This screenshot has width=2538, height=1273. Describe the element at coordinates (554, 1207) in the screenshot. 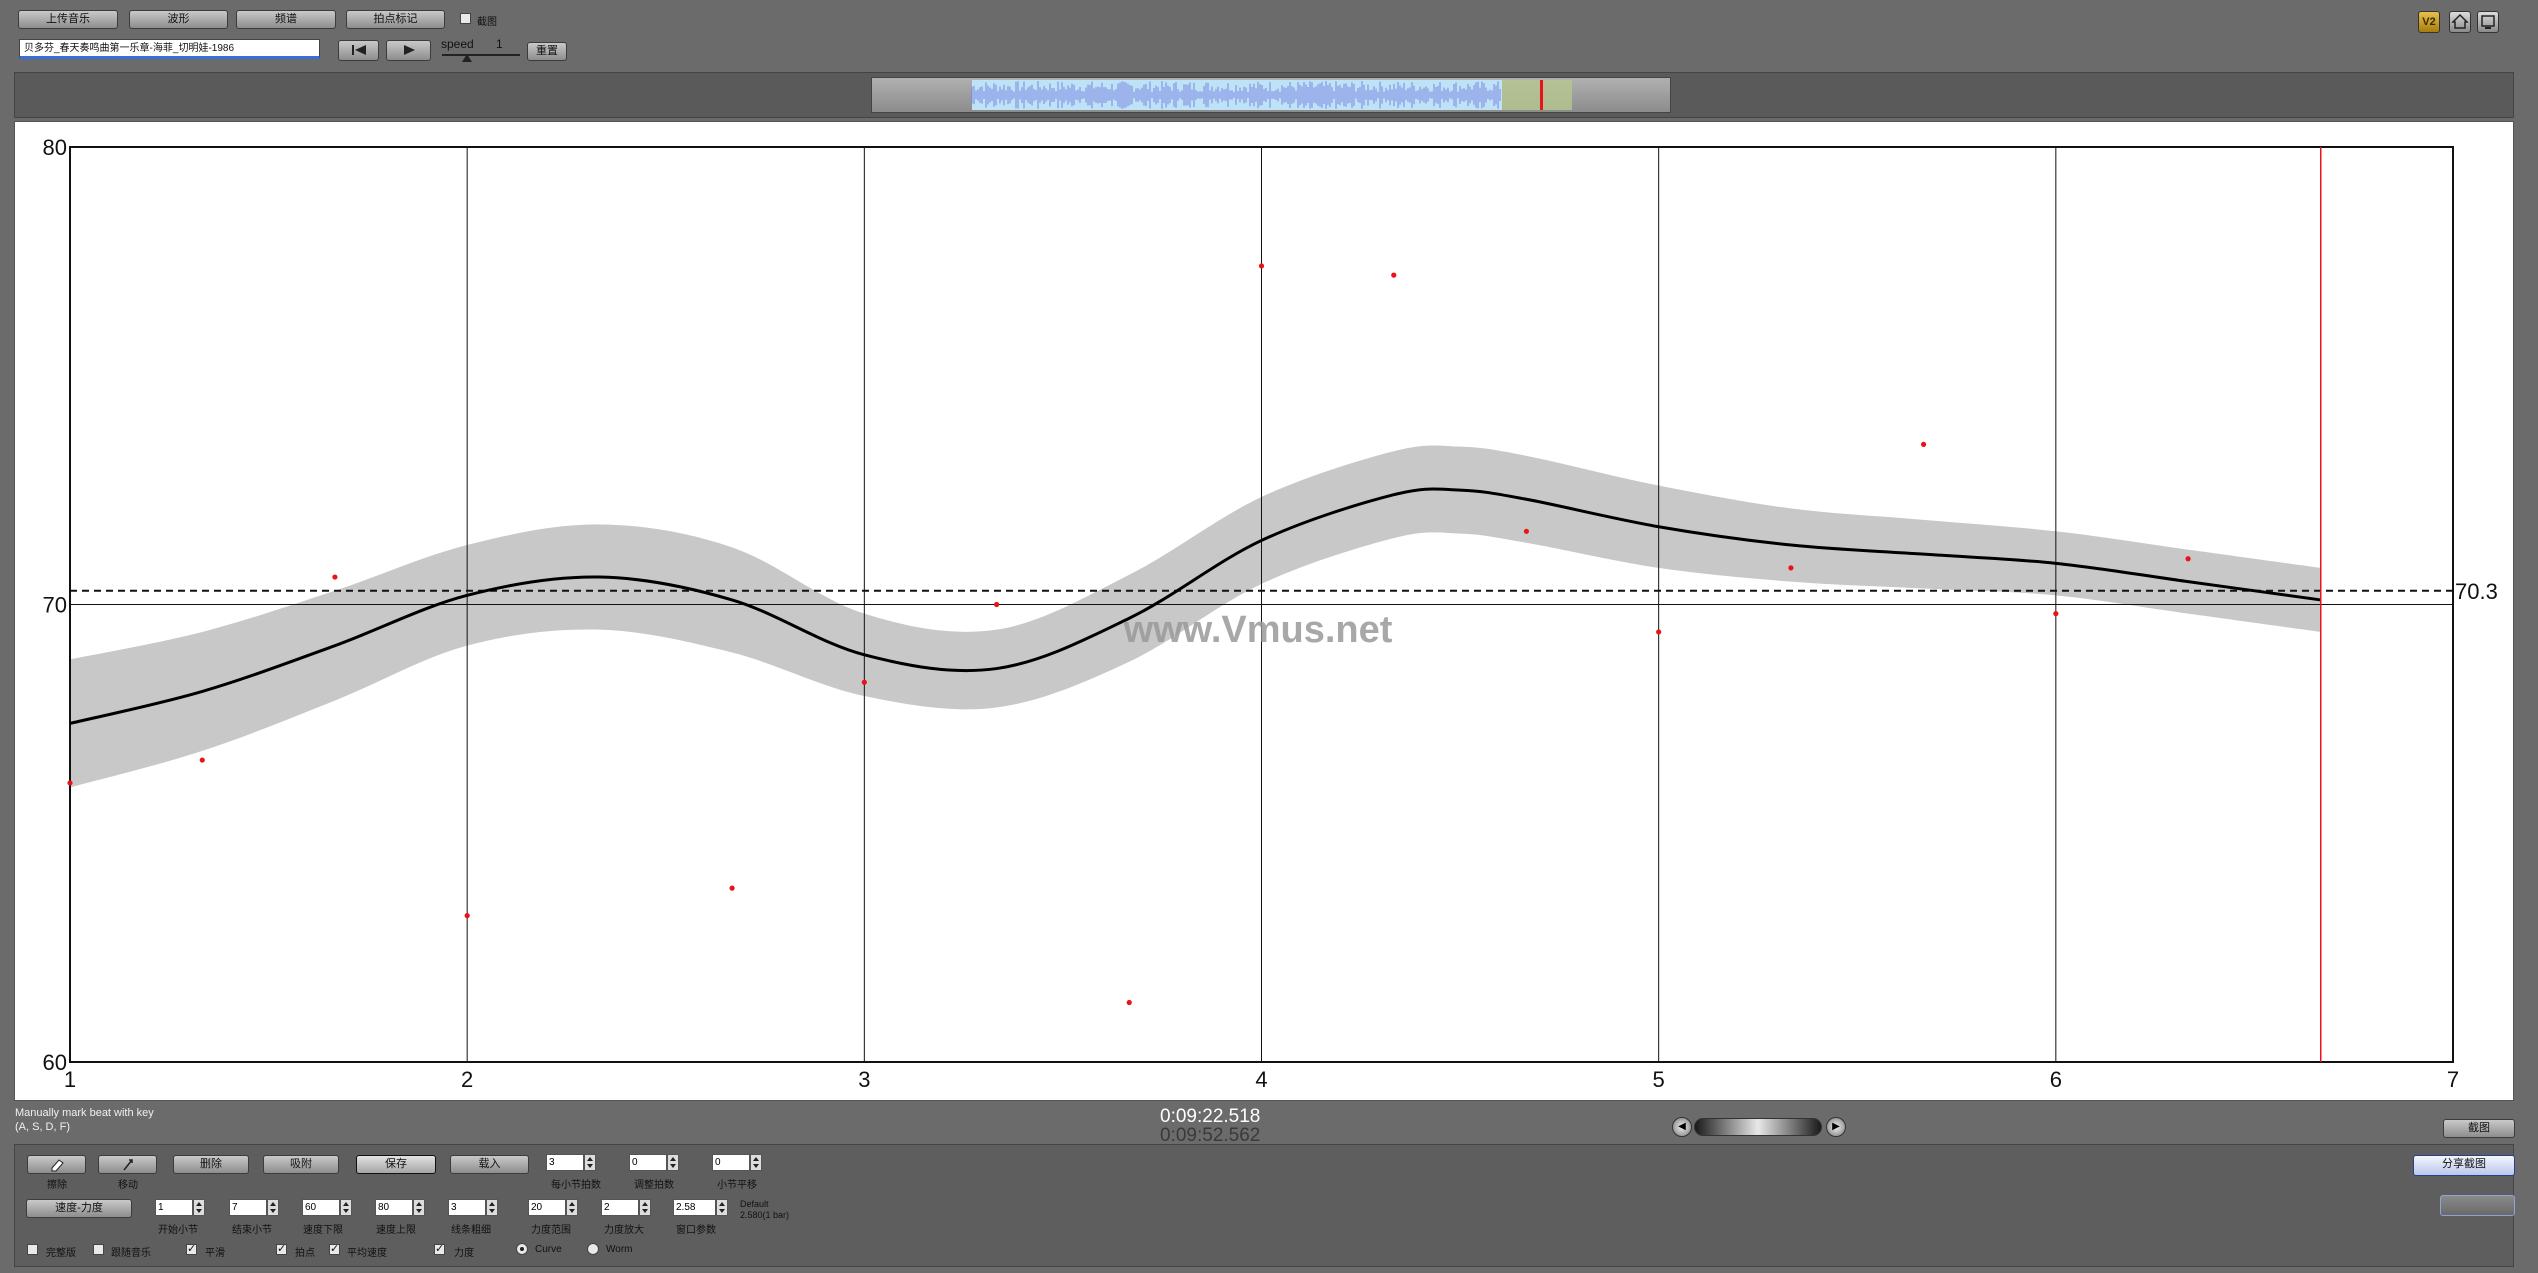

I see `dynamics-range-stepper: 20` at that location.